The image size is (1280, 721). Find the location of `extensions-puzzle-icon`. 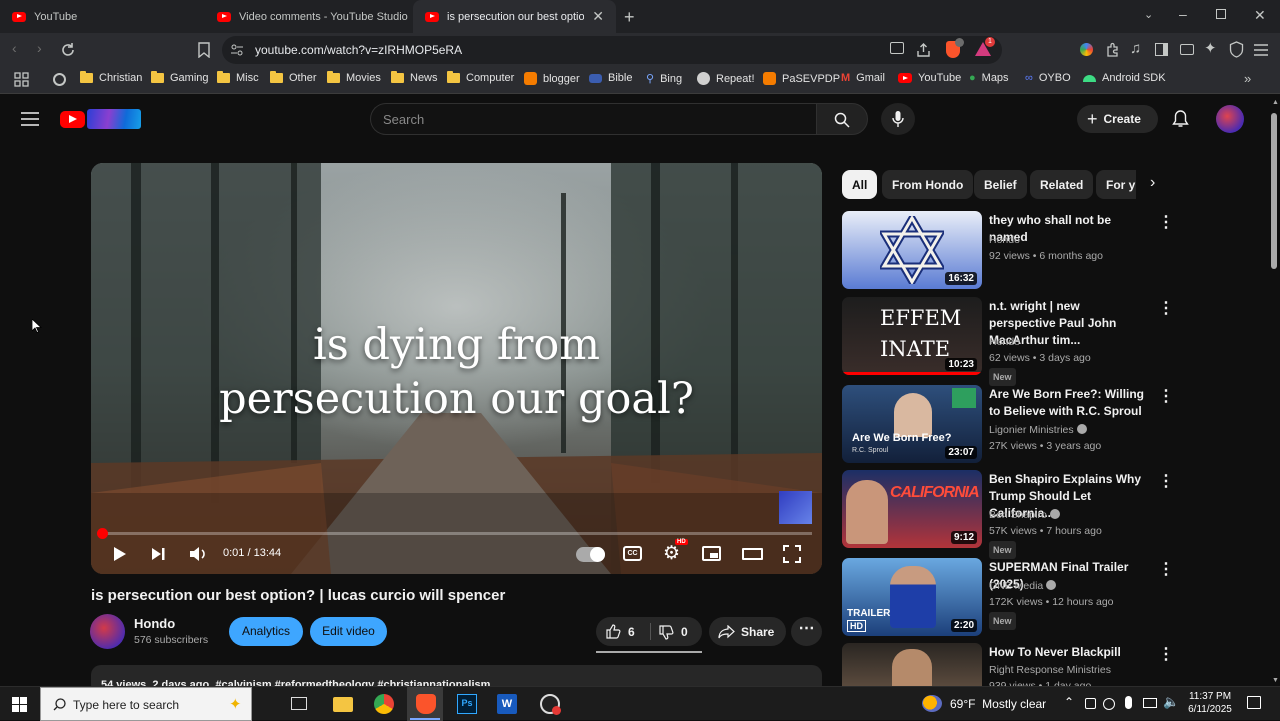

extensions-puzzle-icon is located at coordinates (1113, 50).